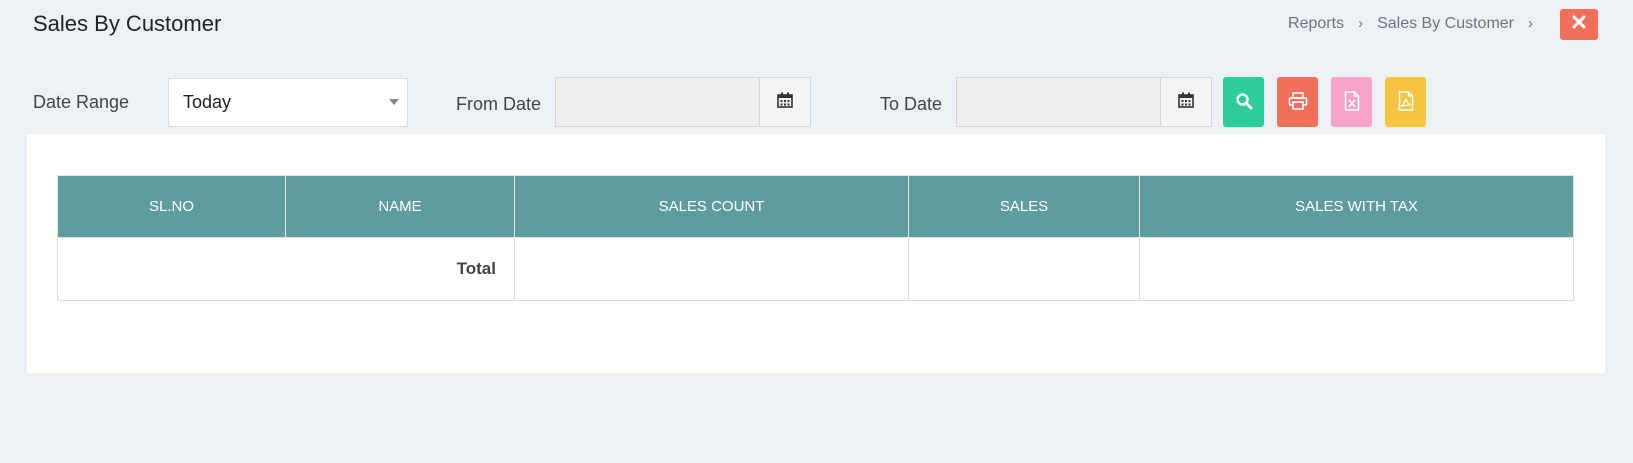  I want to click on from-date-input, so click(657, 102).